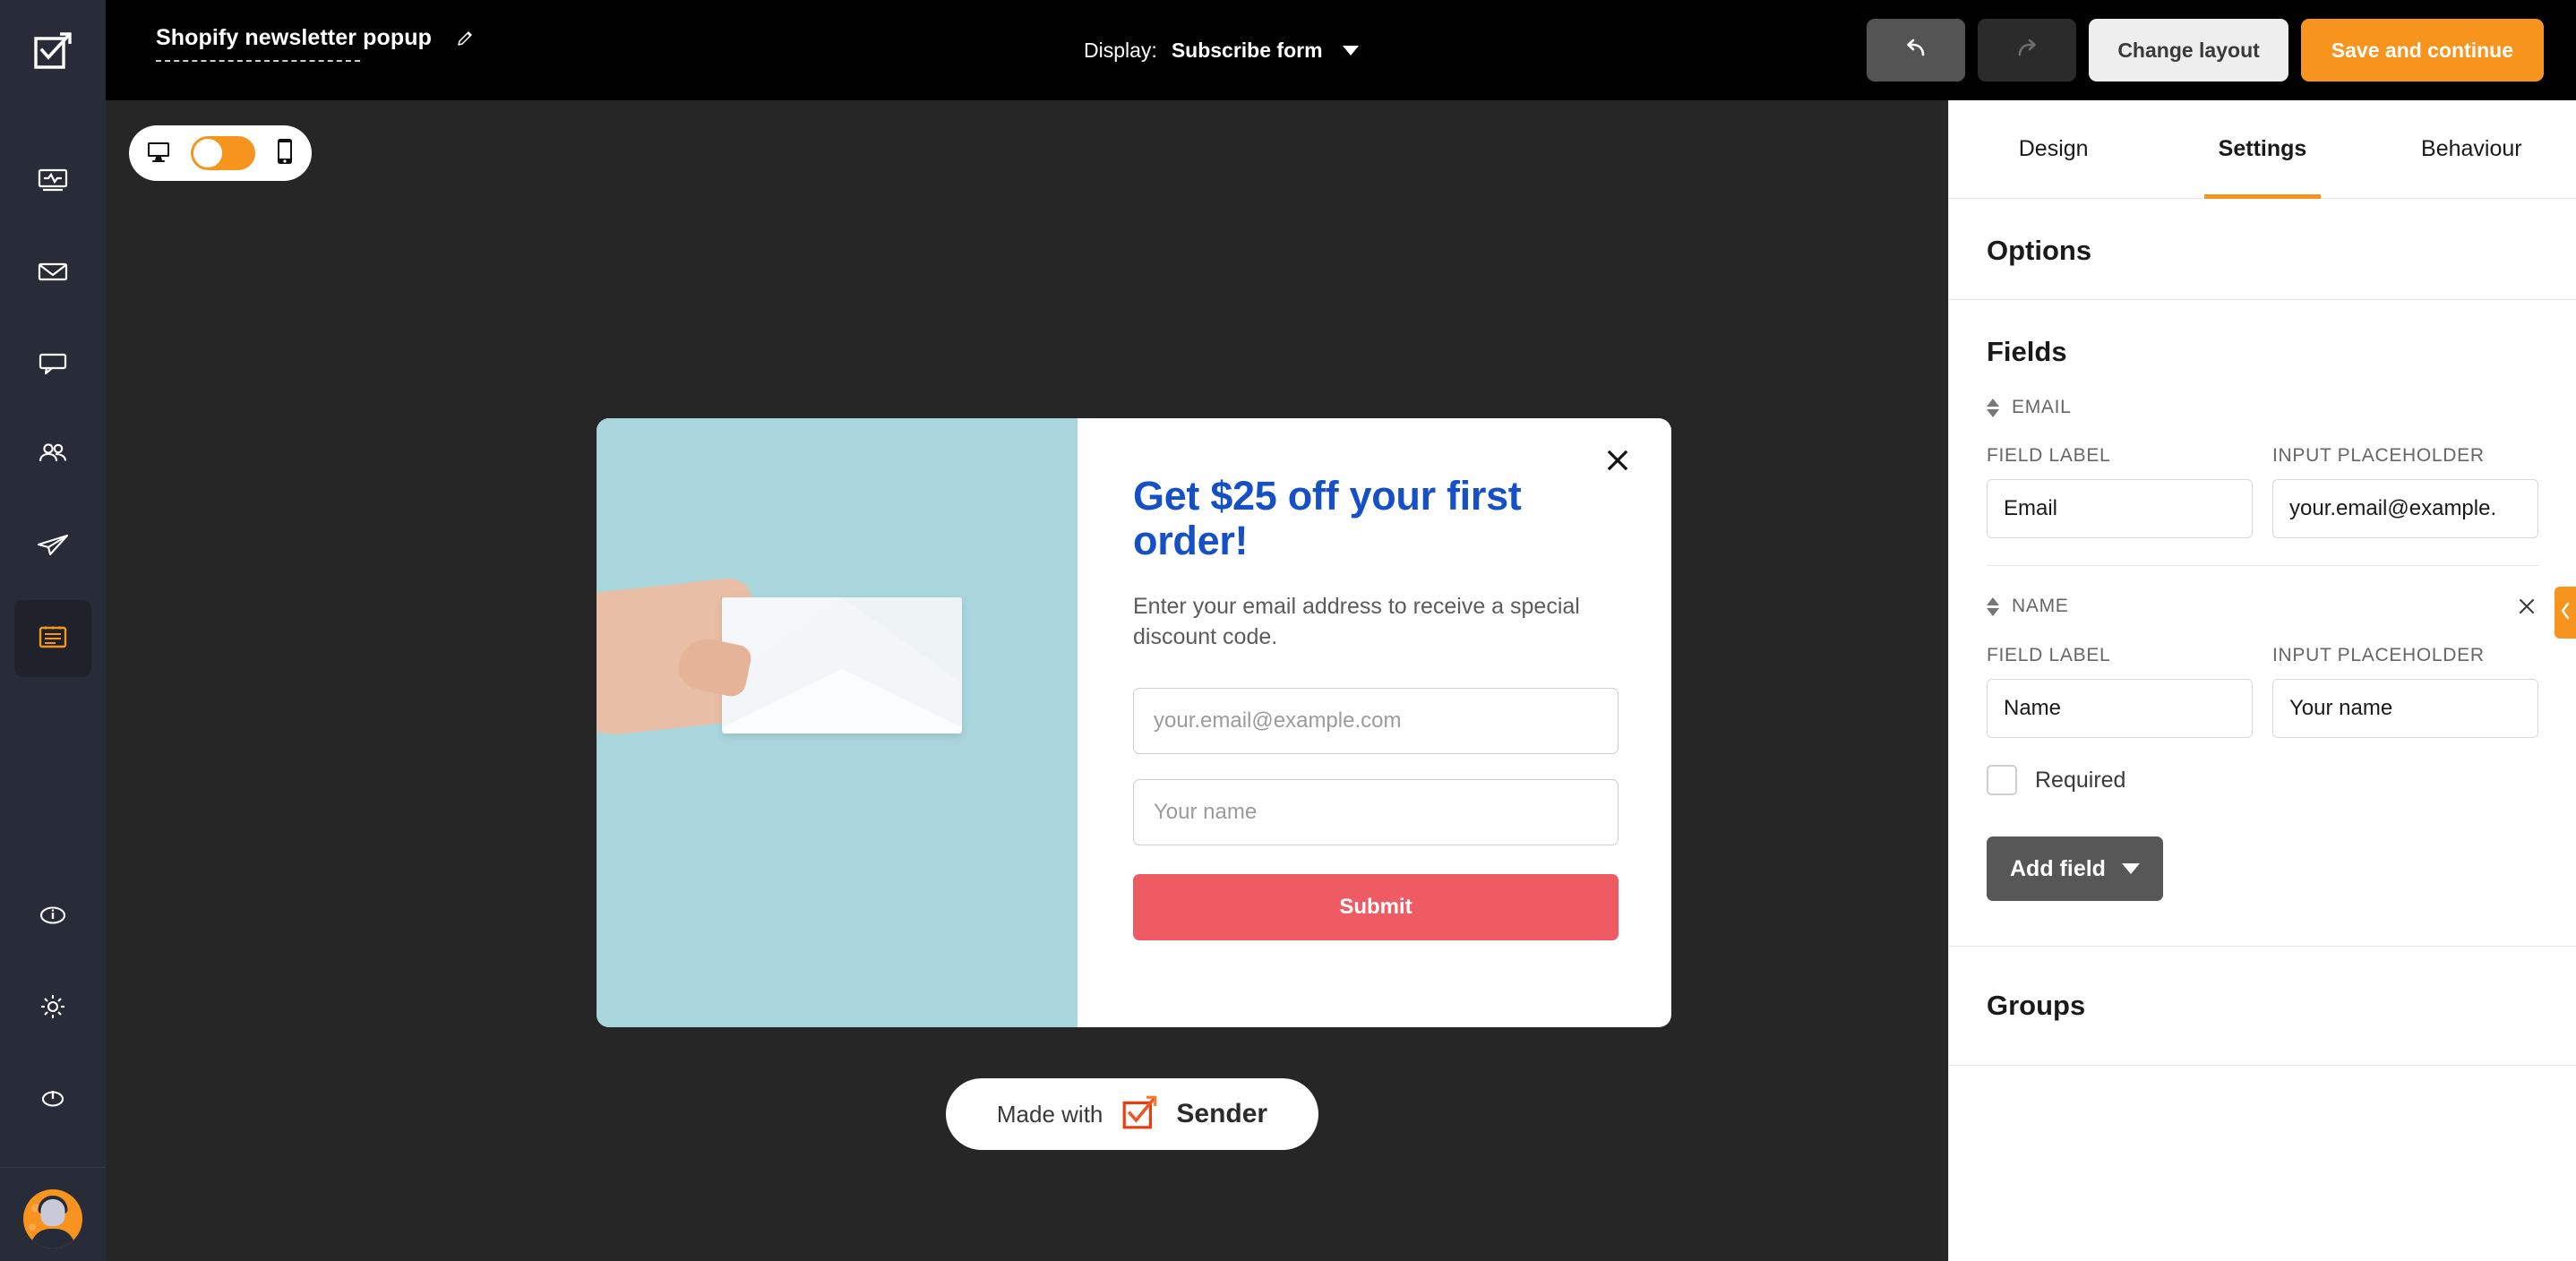  I want to click on device-toggle-switch, so click(223, 153).